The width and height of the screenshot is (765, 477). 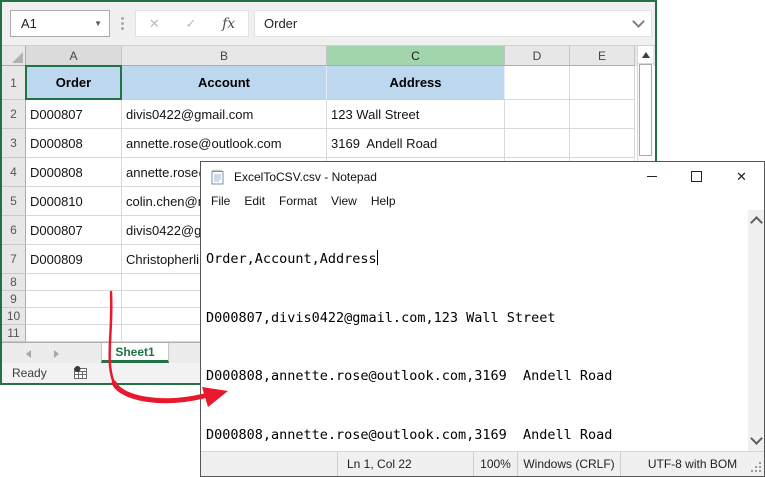 I want to click on notepad-title-bar: ExcelToCSV.csv - Notepad ✕, so click(x=482, y=176).